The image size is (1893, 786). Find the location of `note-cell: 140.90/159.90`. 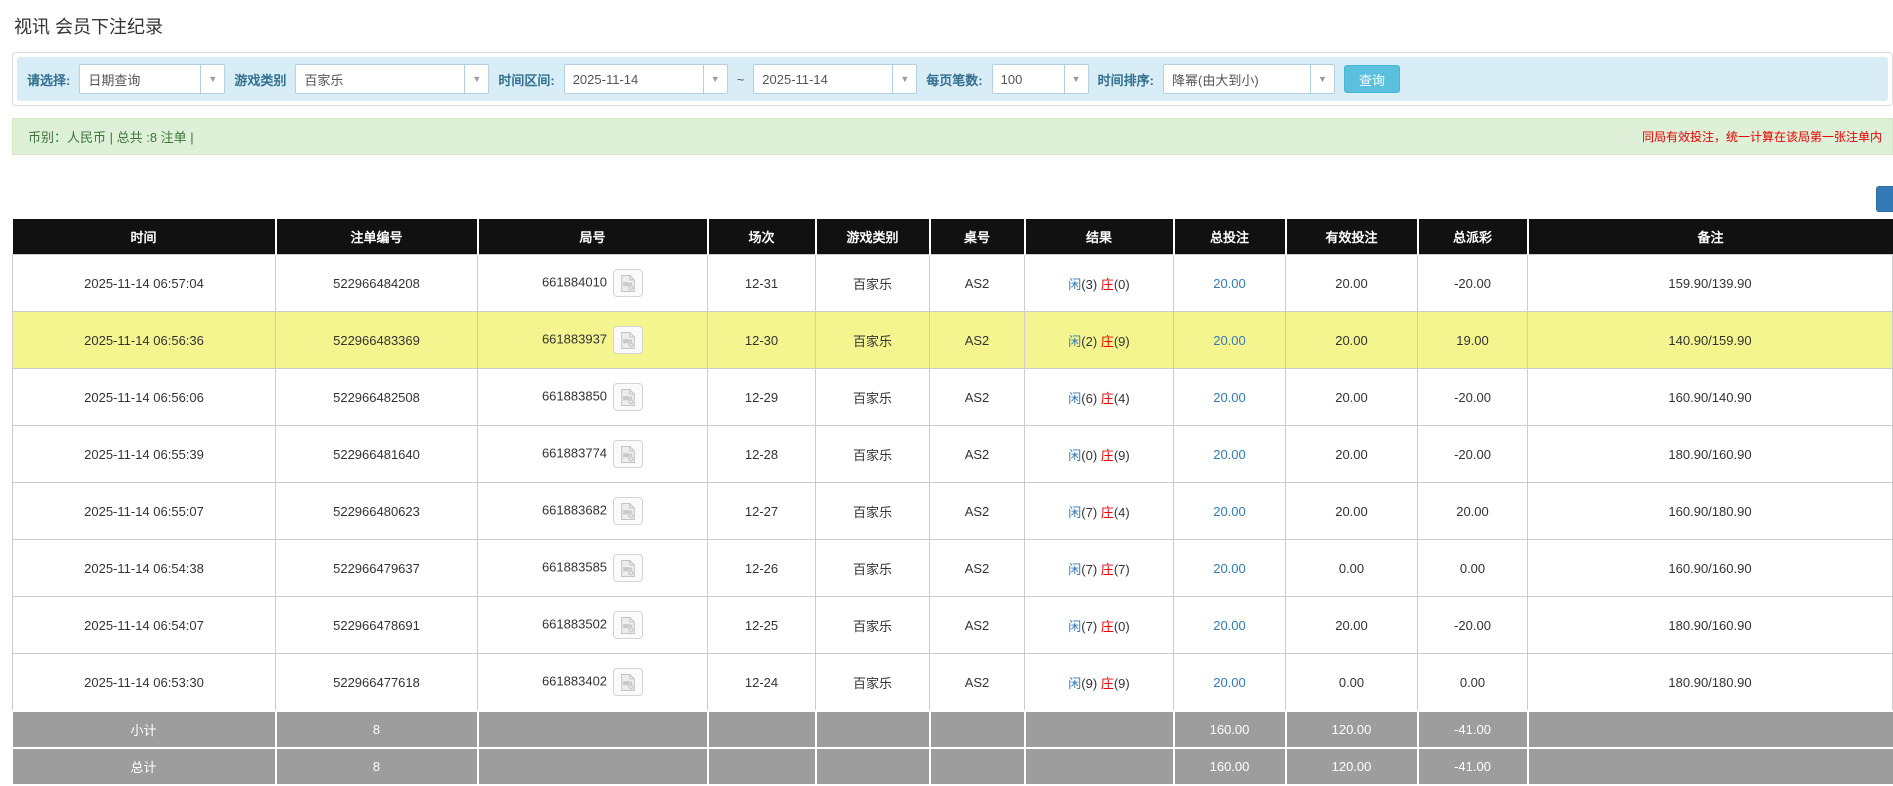

note-cell: 140.90/159.90 is located at coordinates (1710, 340).